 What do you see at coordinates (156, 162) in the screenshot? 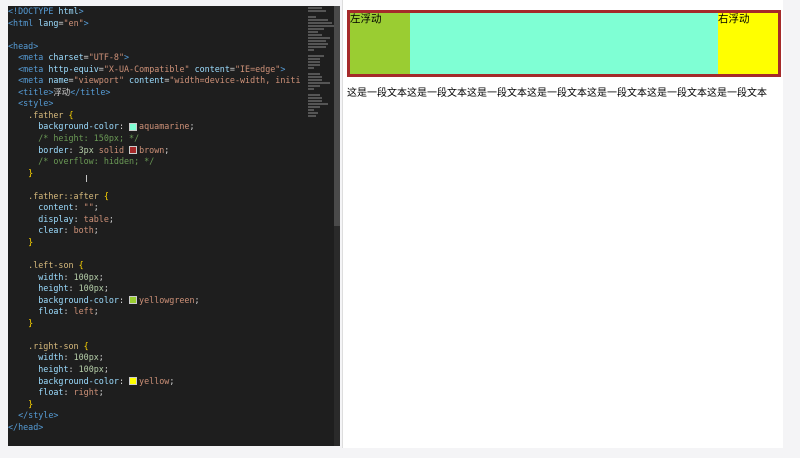
I see `code-line: /* overflow: hidden; */` at bounding box center [156, 162].